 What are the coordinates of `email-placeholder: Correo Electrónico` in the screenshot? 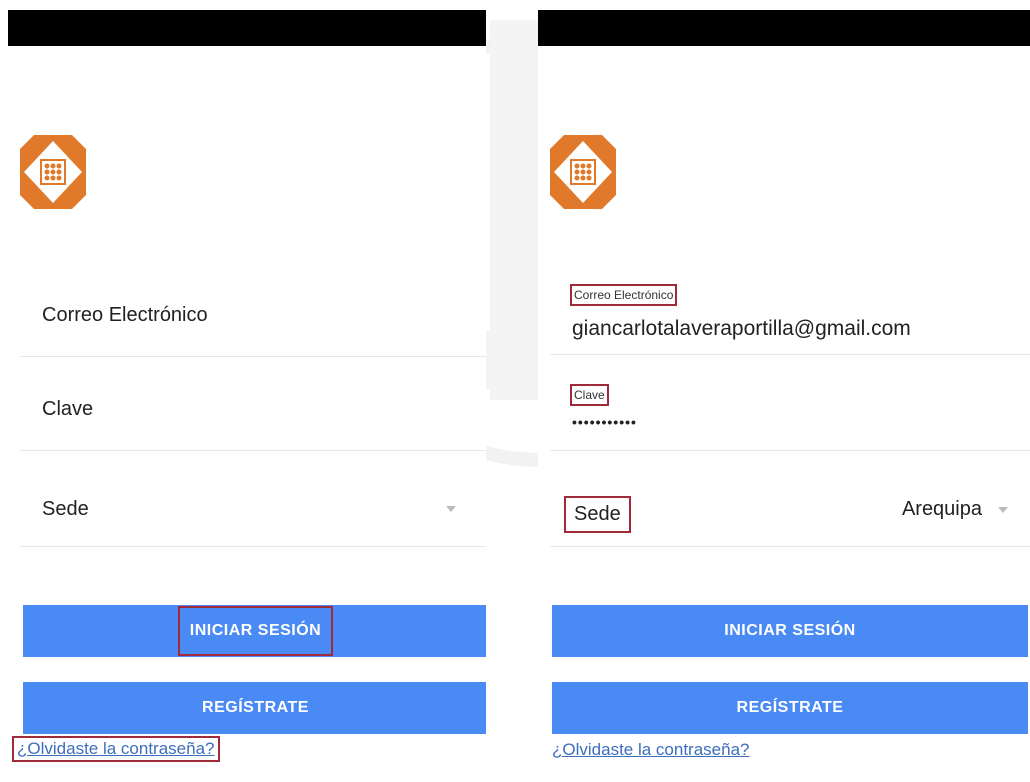 It's located at (125, 315).